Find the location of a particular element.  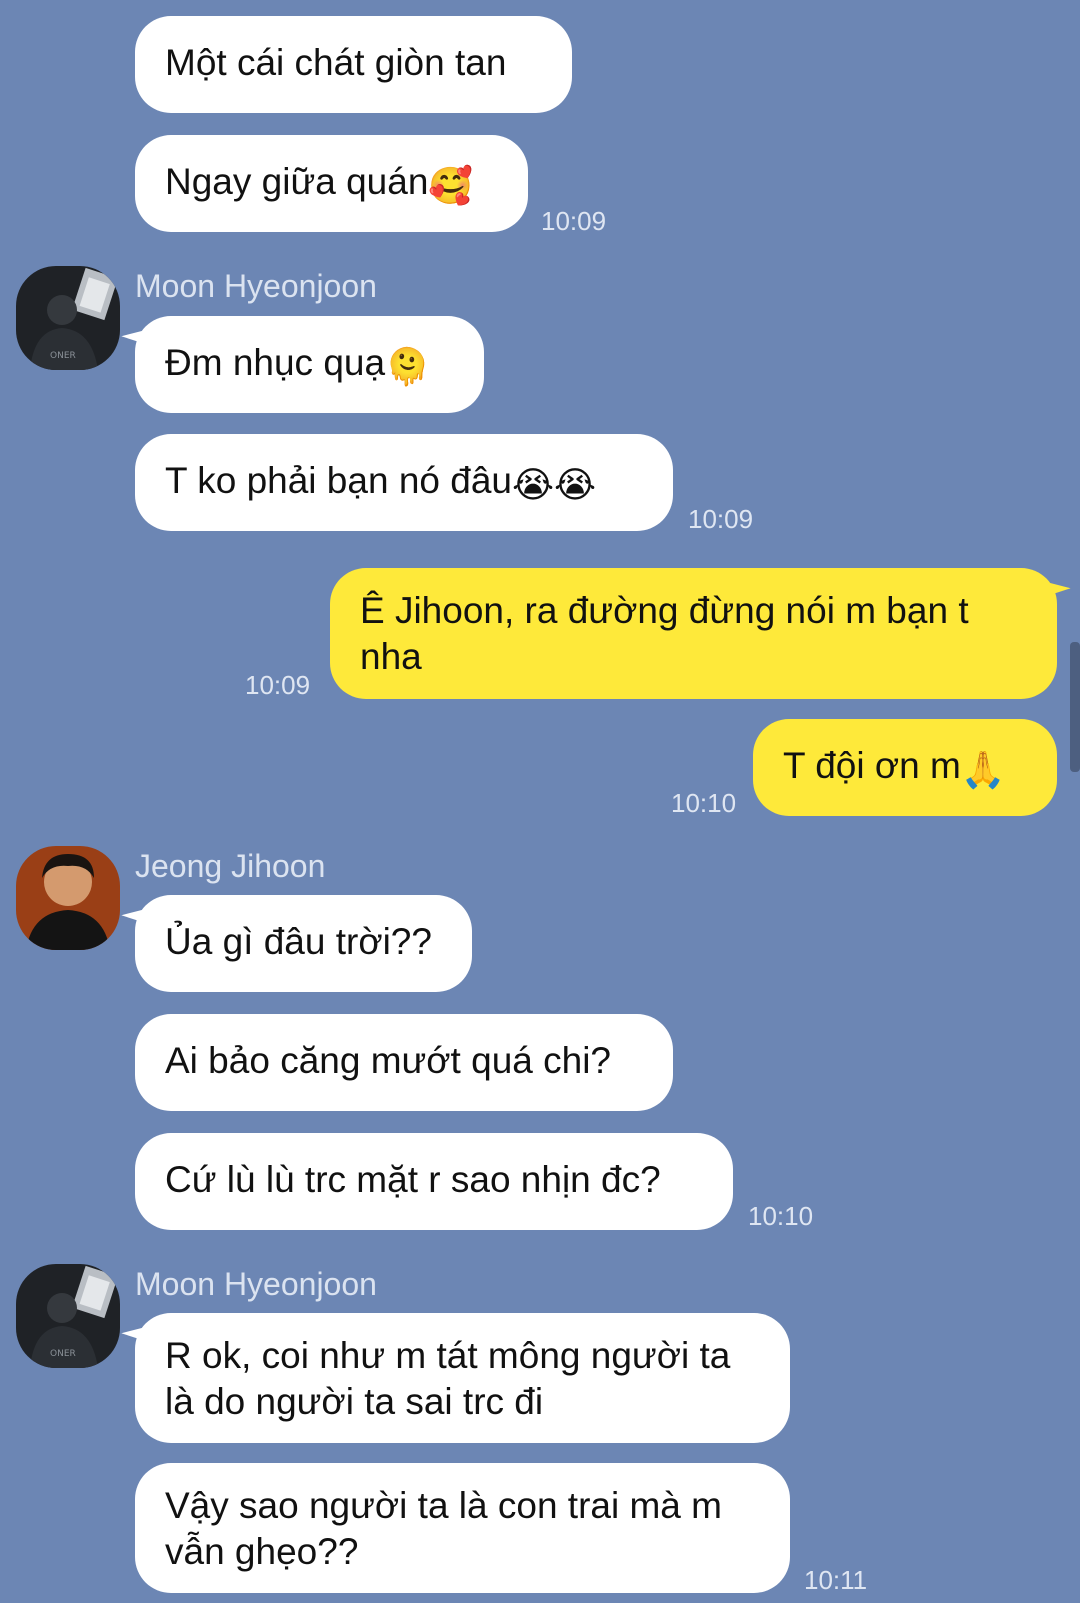

message-bubble: T ko phải bạn nó đâu😭😭 is located at coordinates (404, 482).